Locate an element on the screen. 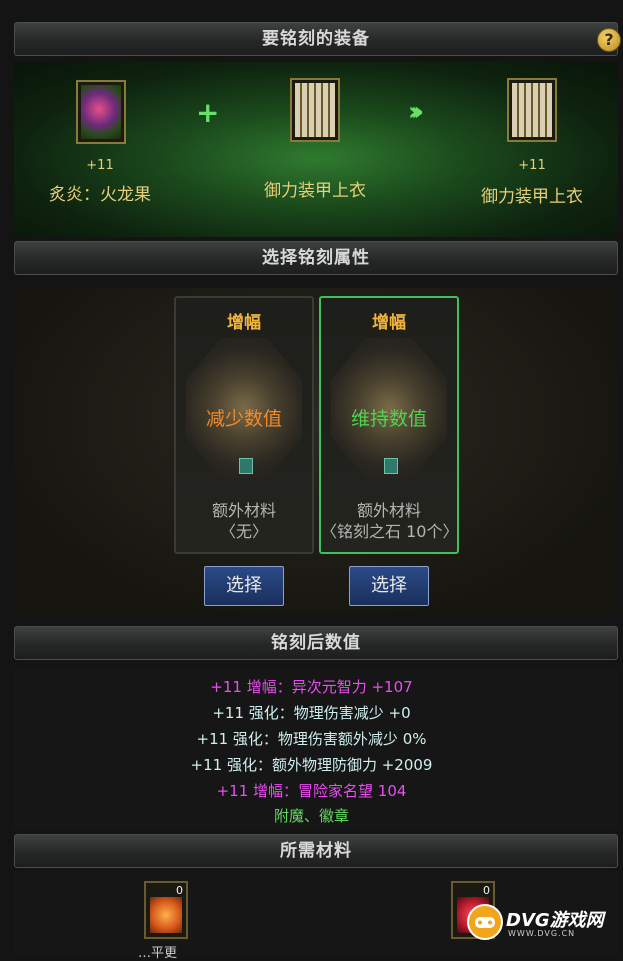 The height and width of the screenshot is (961, 623). output-item-name: 御力装甲上衣 is located at coordinates (532, 197).